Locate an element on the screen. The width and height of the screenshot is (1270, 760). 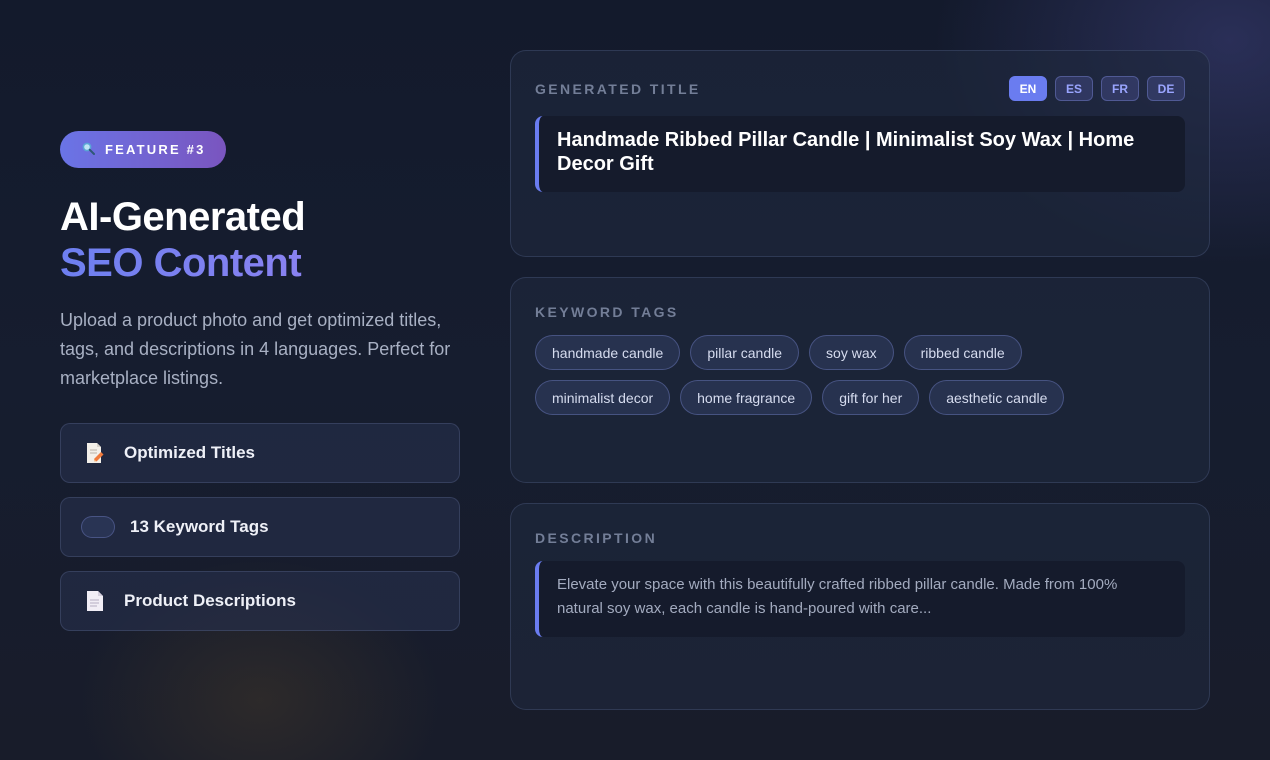
headline-line-2: SEO Content is located at coordinates (260, 263).